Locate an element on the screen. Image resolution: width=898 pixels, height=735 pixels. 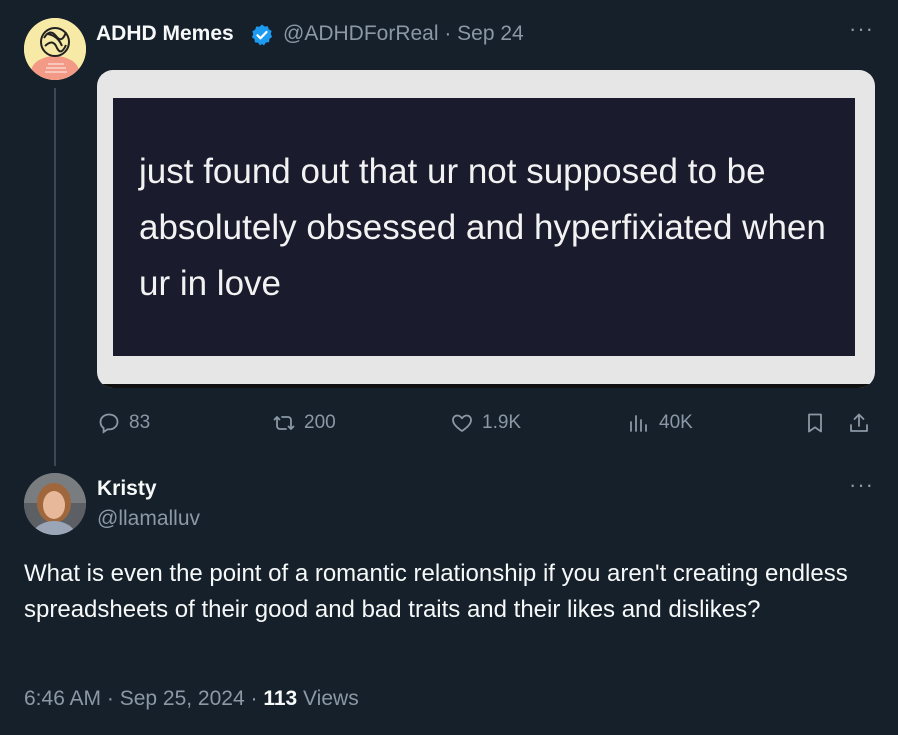
reply-author-name: Kristy is located at coordinates (127, 489).